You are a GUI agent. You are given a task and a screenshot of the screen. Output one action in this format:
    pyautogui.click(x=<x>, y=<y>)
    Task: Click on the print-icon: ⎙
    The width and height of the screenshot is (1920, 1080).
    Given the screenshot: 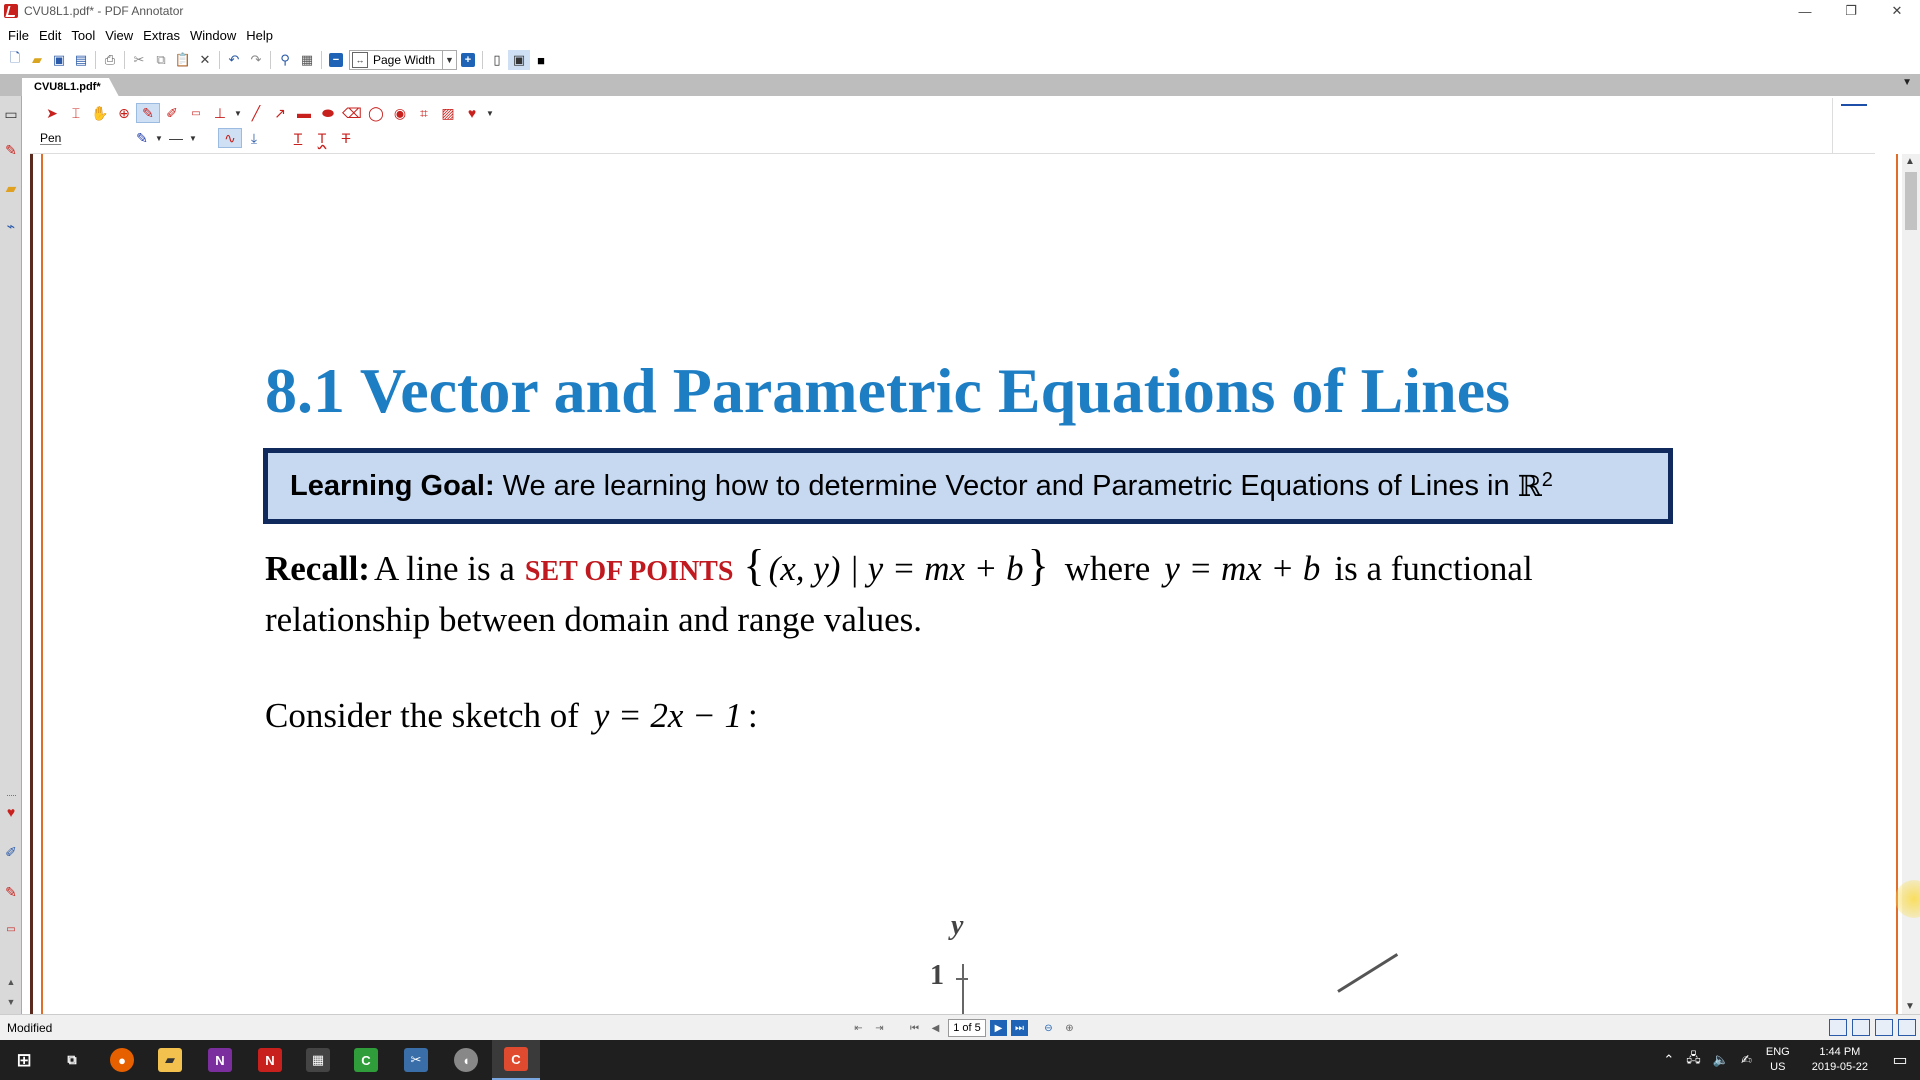 What is the action you would take?
    pyautogui.click(x=110, y=60)
    